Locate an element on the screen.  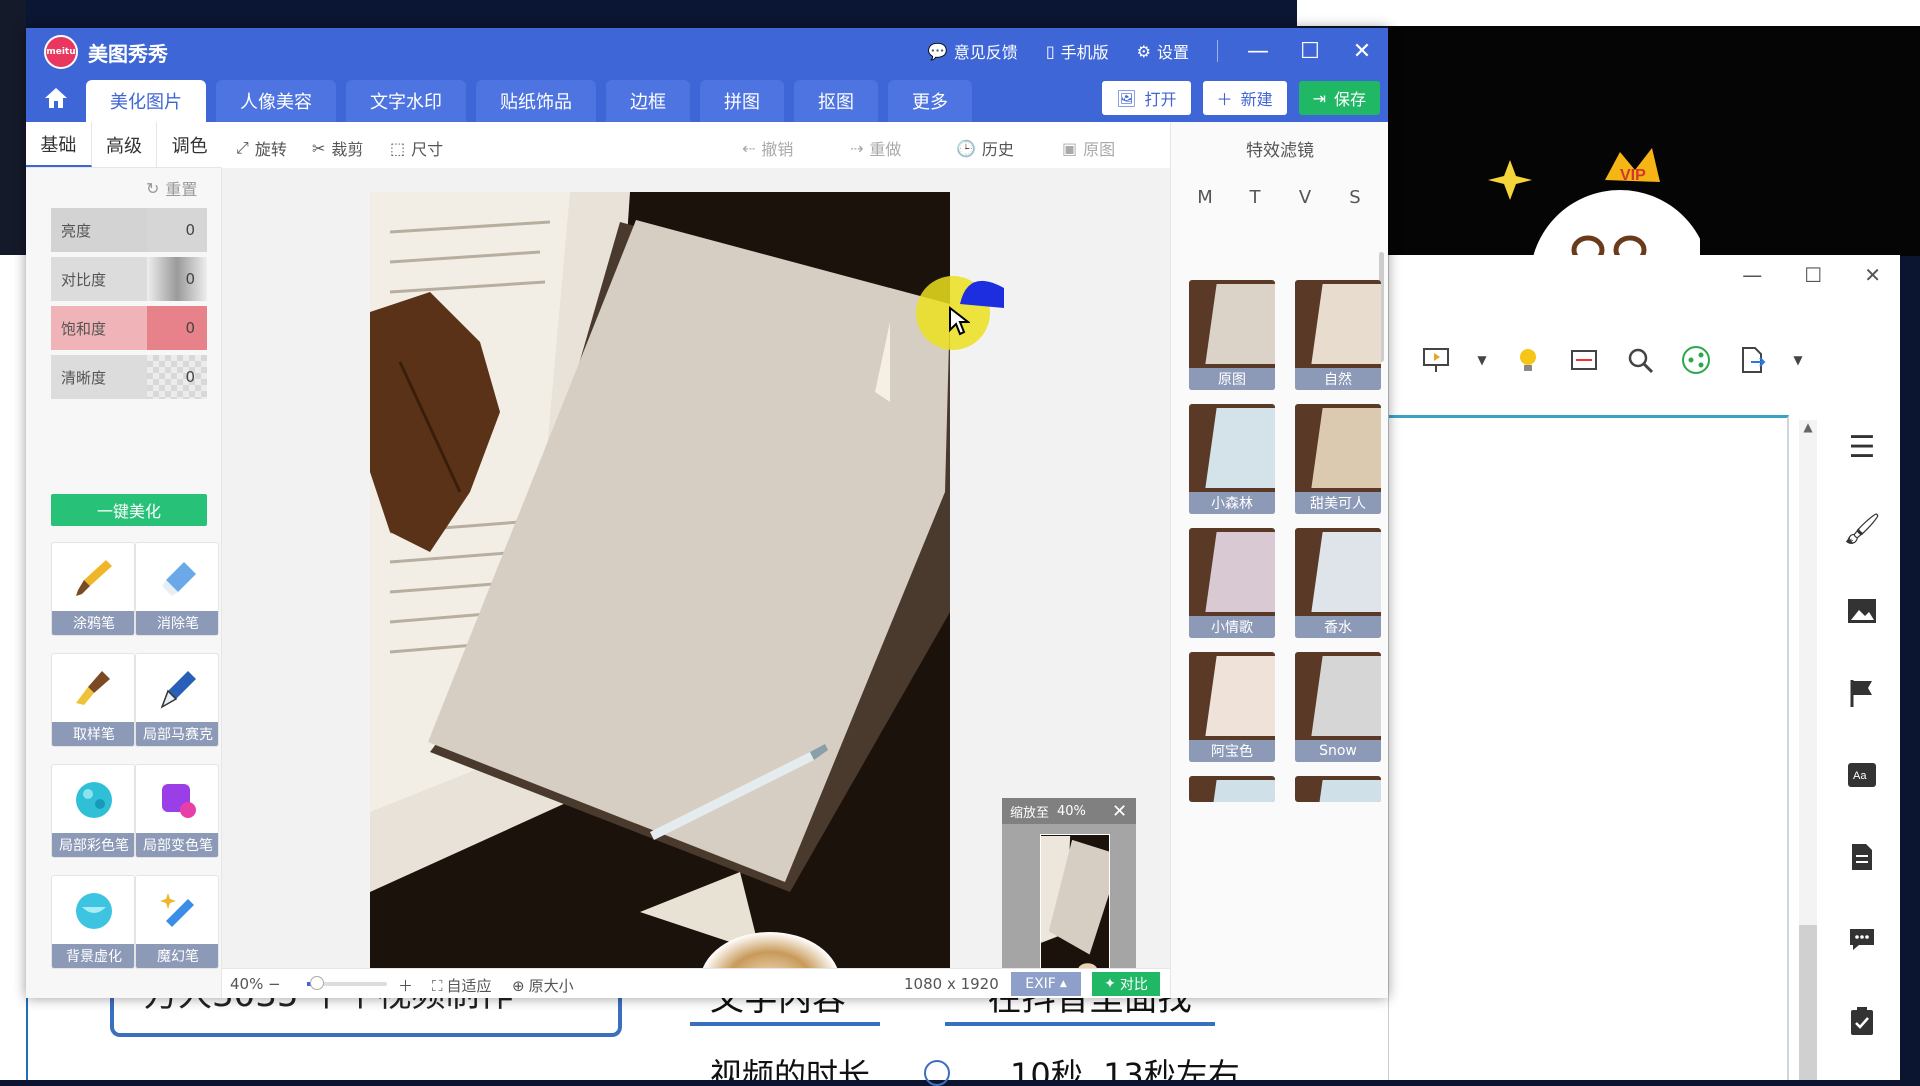
original-button: ▣ 原图 is located at coordinates (1088, 148).